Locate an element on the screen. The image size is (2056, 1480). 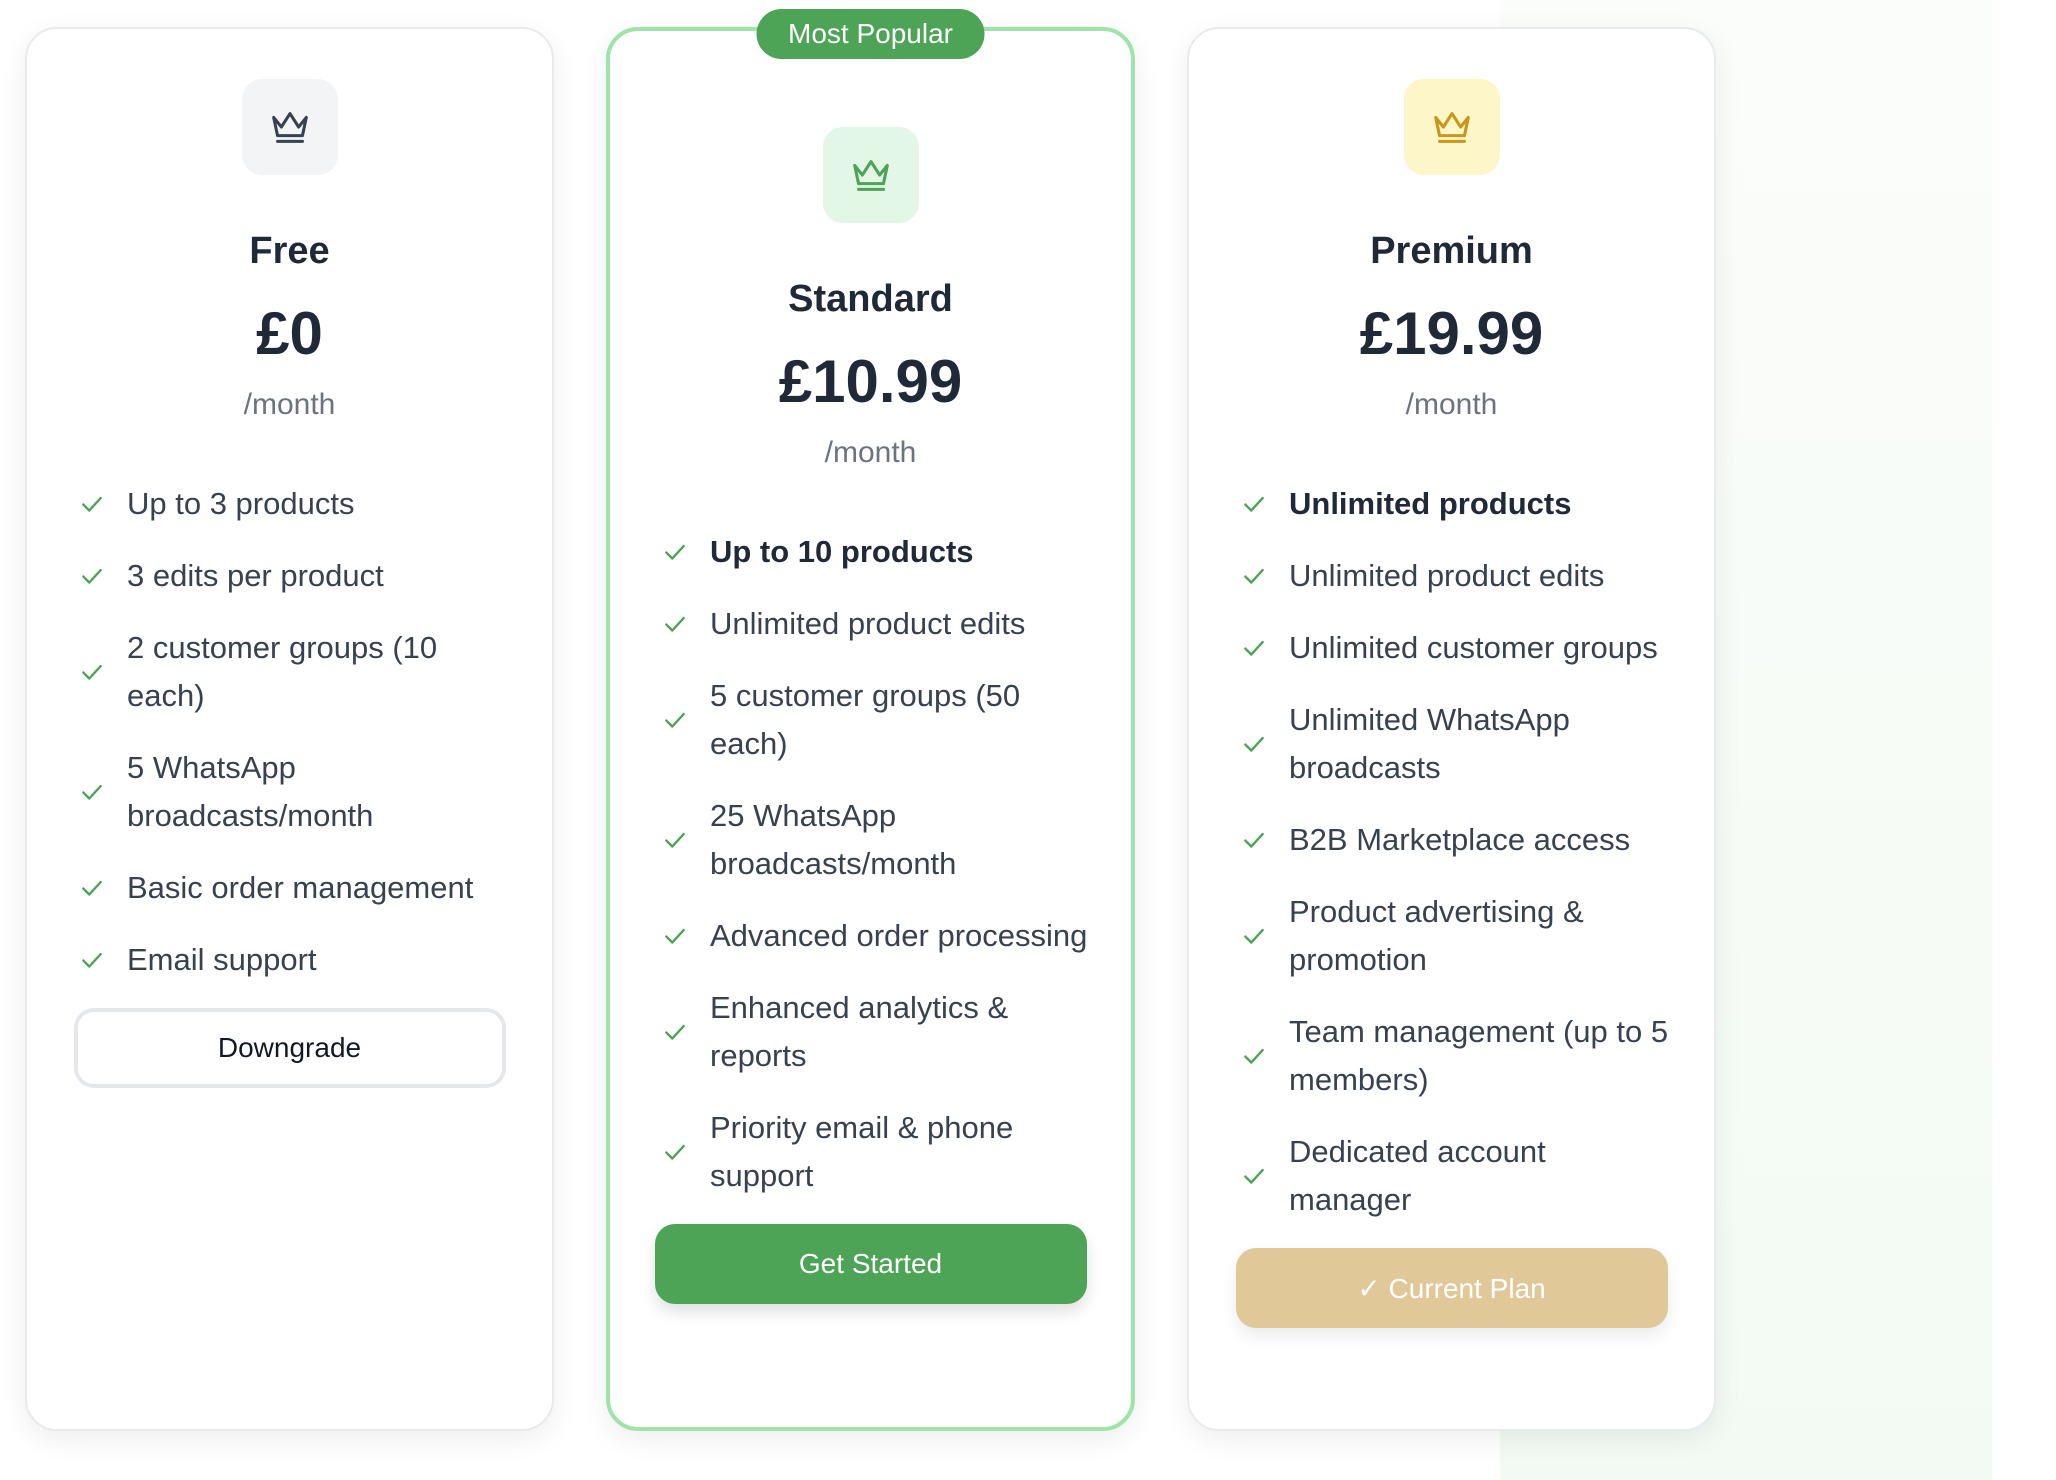
feature-item: 3 edits per product is located at coordinates (289, 576).